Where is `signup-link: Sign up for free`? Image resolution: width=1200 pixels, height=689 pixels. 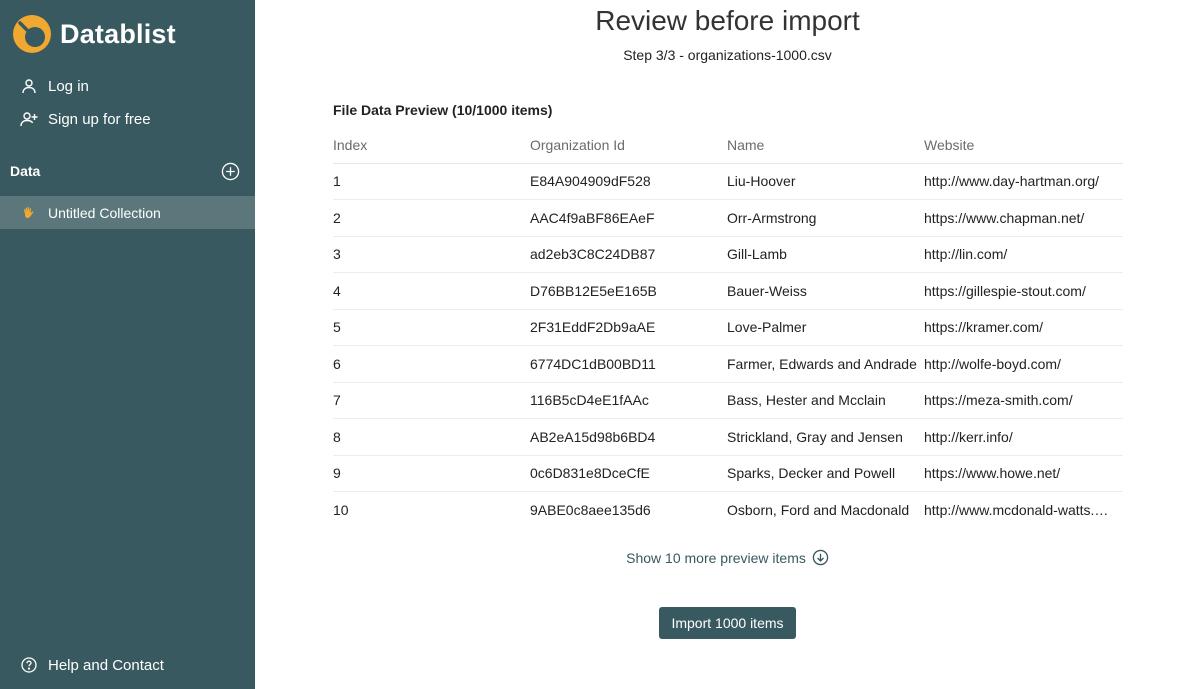 signup-link: Sign up for free is located at coordinates (85, 119).